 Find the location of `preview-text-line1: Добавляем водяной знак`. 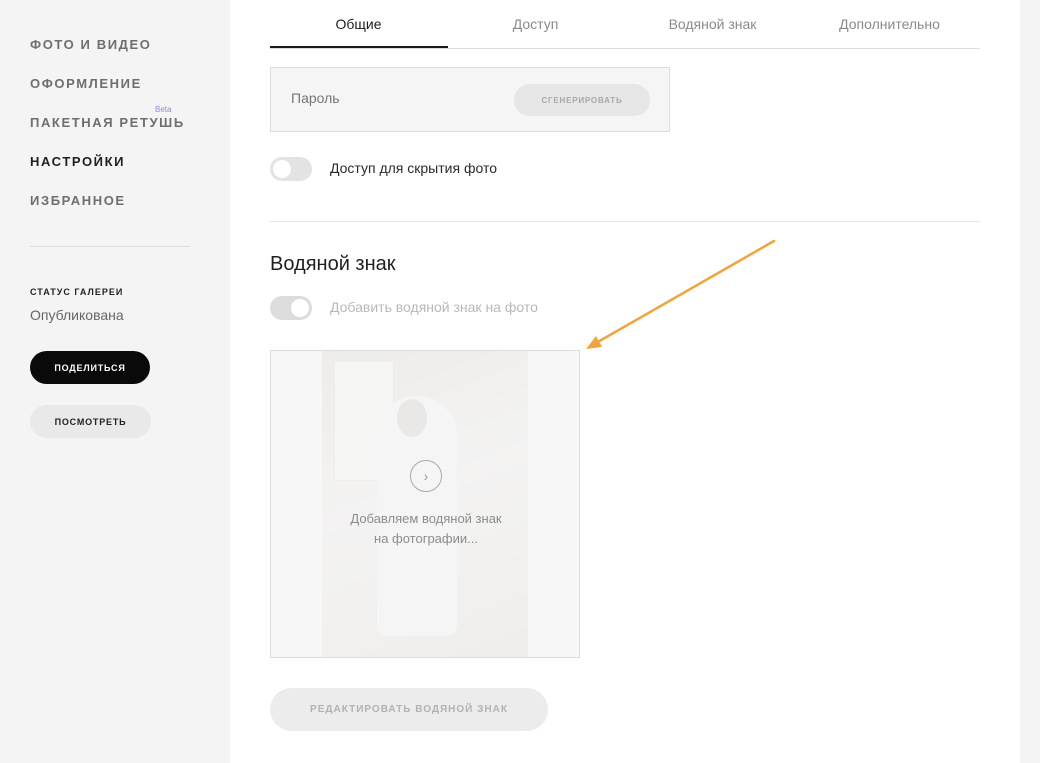

preview-text-line1: Добавляем водяной знак is located at coordinates (426, 518).